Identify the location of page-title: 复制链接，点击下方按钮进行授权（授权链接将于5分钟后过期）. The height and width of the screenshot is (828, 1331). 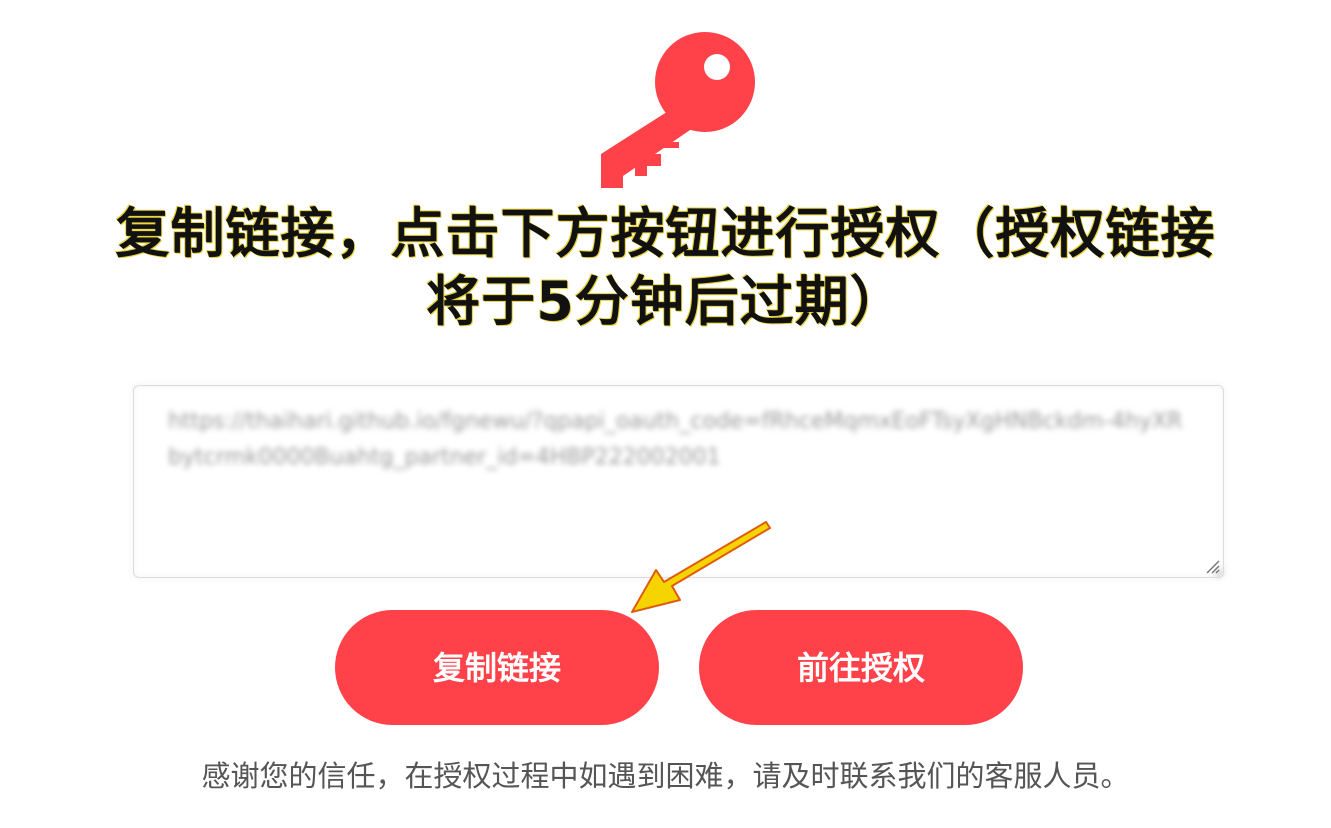
(665, 267).